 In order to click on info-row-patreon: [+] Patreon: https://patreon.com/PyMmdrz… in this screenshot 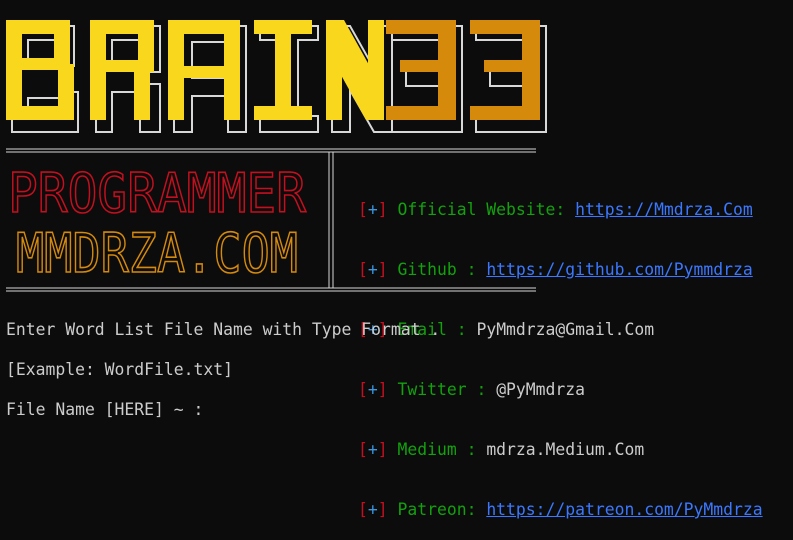, I will do `click(560, 510)`.